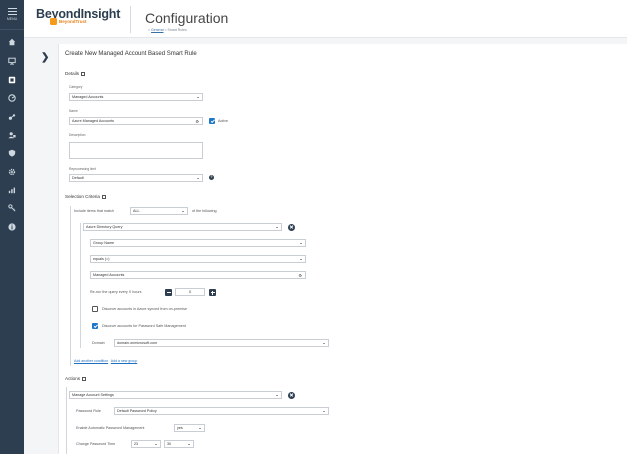 The image size is (627, 454). Describe the element at coordinates (109, 275) in the screenshot. I see `criteria-value-text: Managed Accounts` at that location.